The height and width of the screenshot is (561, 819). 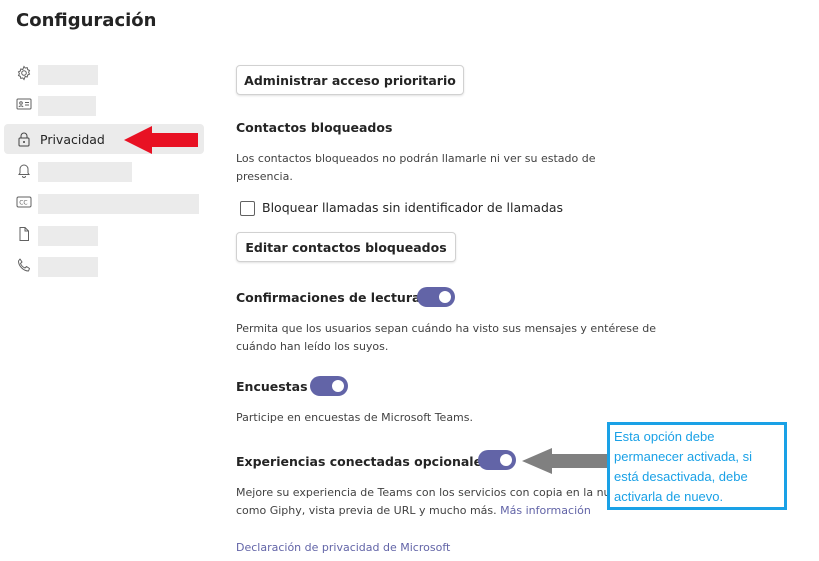 I want to click on sidebar-item-accounts, so click(x=24, y=106).